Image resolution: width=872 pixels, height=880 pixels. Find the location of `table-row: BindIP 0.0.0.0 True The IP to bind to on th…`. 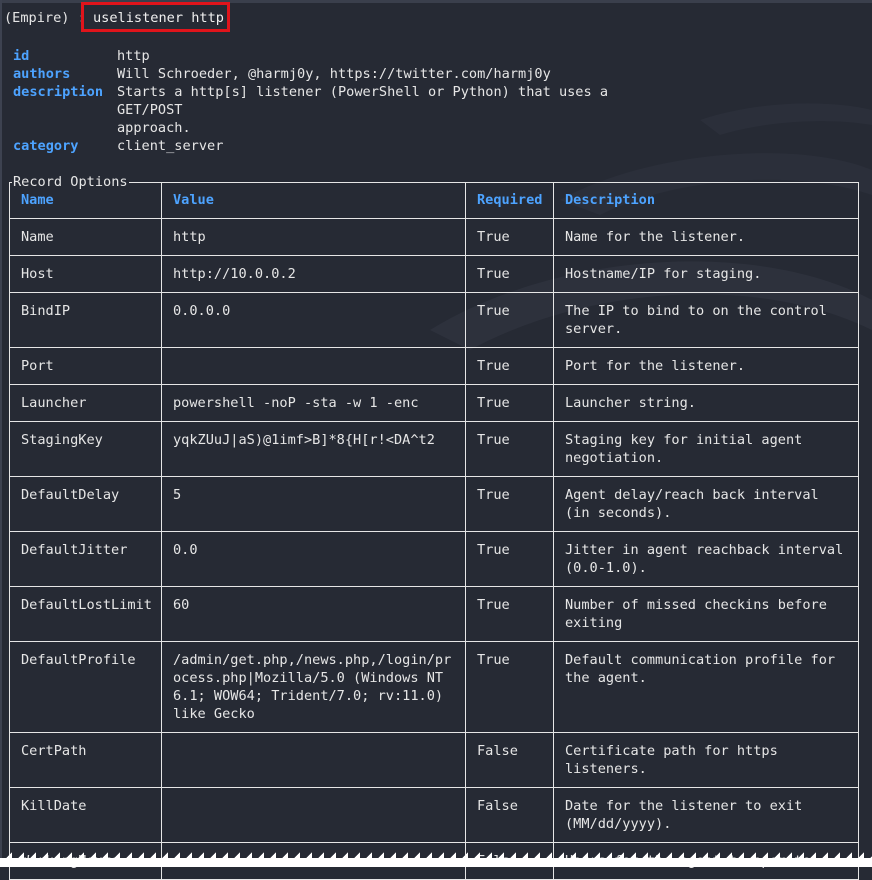

table-row: BindIP 0.0.0.0 True The IP to bind to on th… is located at coordinates (434, 320).